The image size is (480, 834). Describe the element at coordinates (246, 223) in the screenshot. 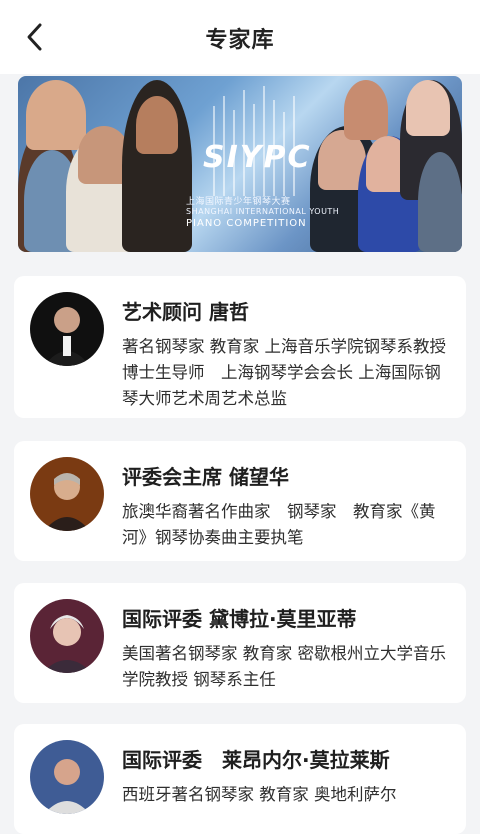

I see `banner-subtitle-en2: PIANO COMPETITION` at that location.